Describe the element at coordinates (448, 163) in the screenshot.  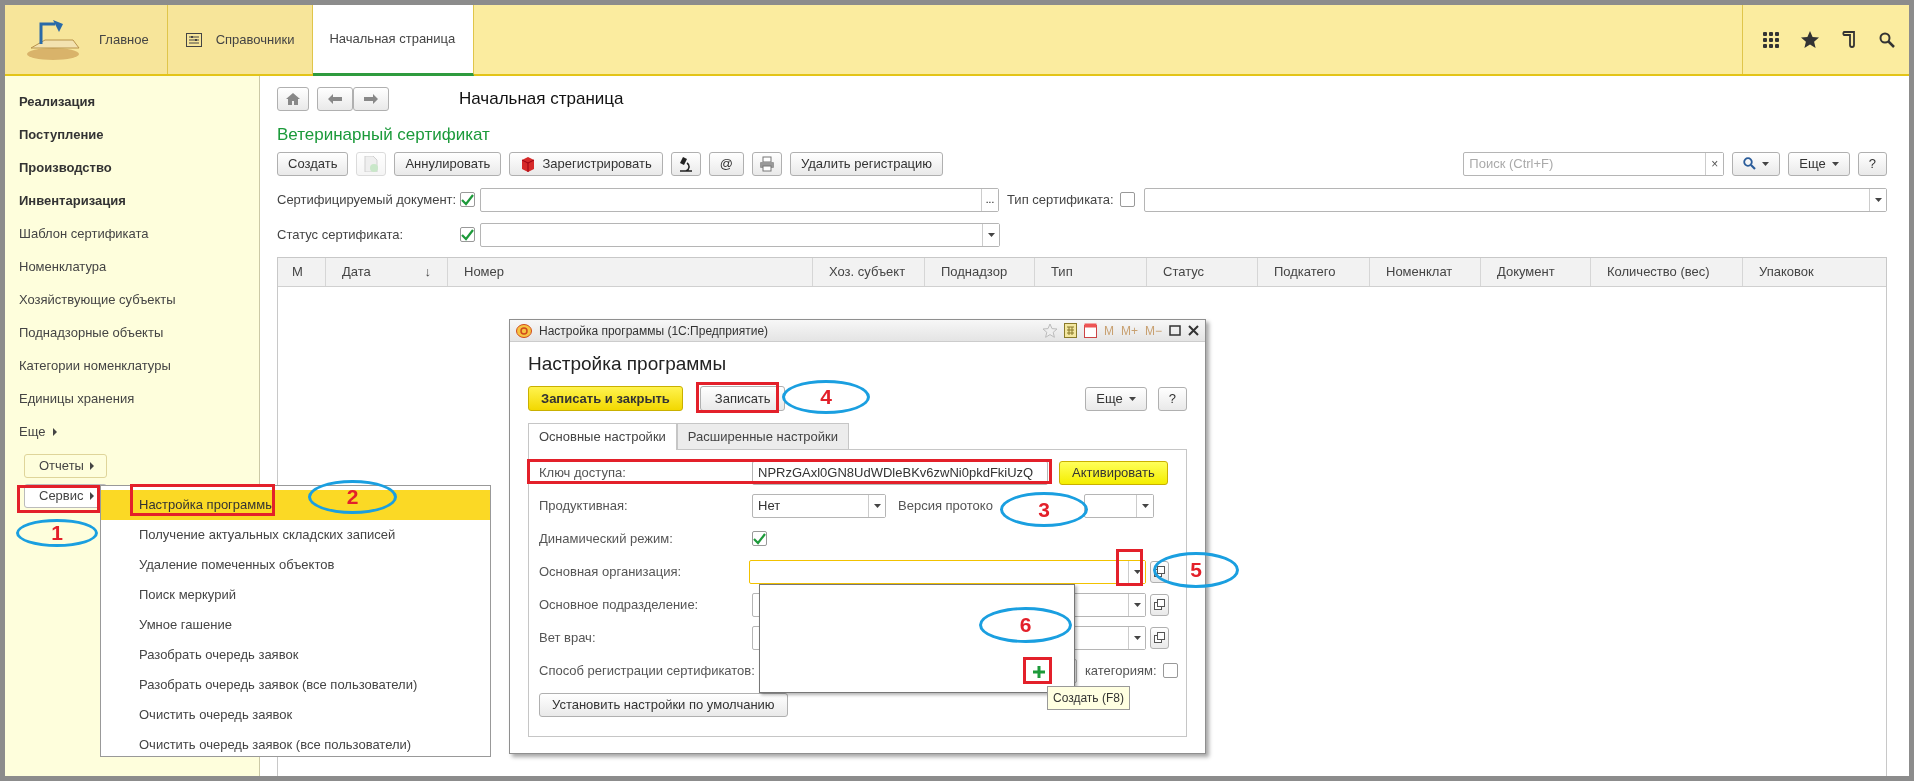
I see `toolbar-button: Аннулировать` at that location.